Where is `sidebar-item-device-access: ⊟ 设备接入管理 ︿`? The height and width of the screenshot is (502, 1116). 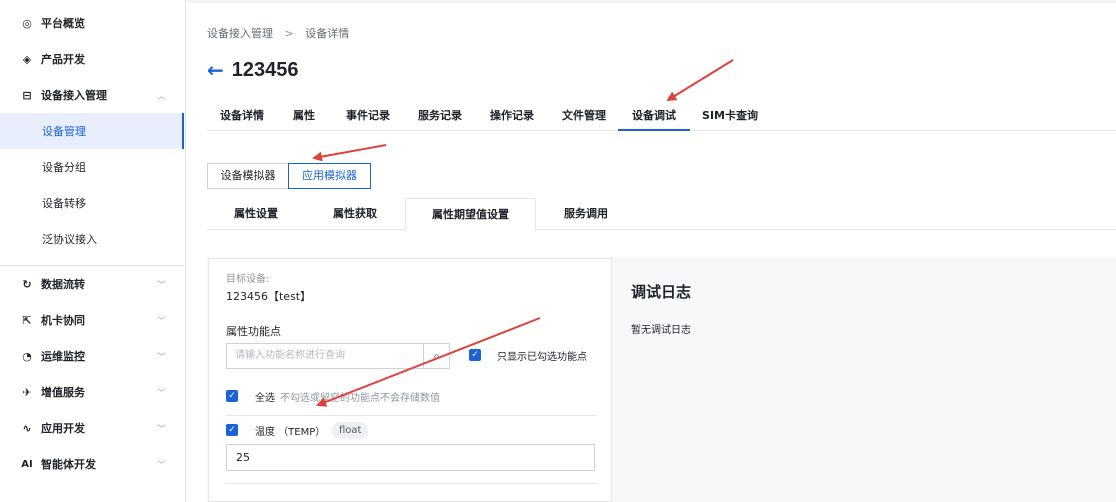 sidebar-item-device-access: ⊟ 设备接入管理 ︿ is located at coordinates (92, 95).